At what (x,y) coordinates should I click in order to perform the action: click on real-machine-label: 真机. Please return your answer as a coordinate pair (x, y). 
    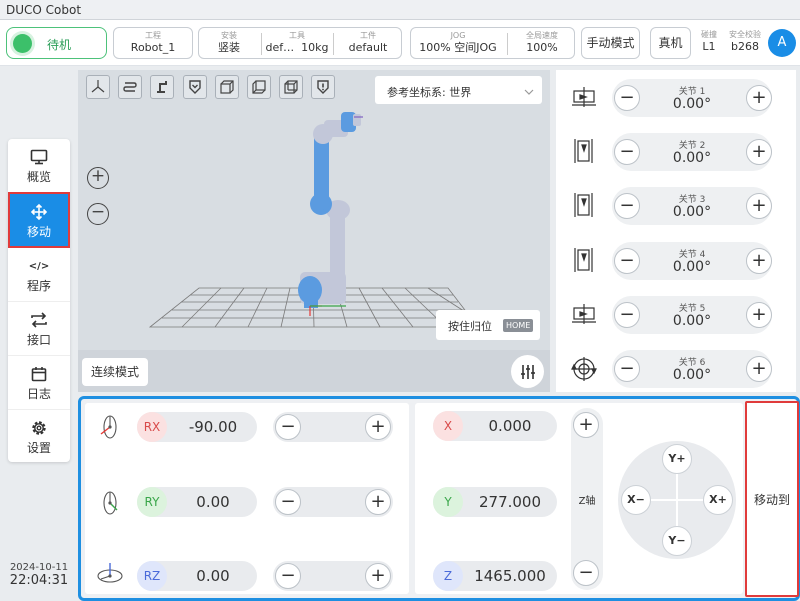
    Looking at the image, I should click on (670, 43).